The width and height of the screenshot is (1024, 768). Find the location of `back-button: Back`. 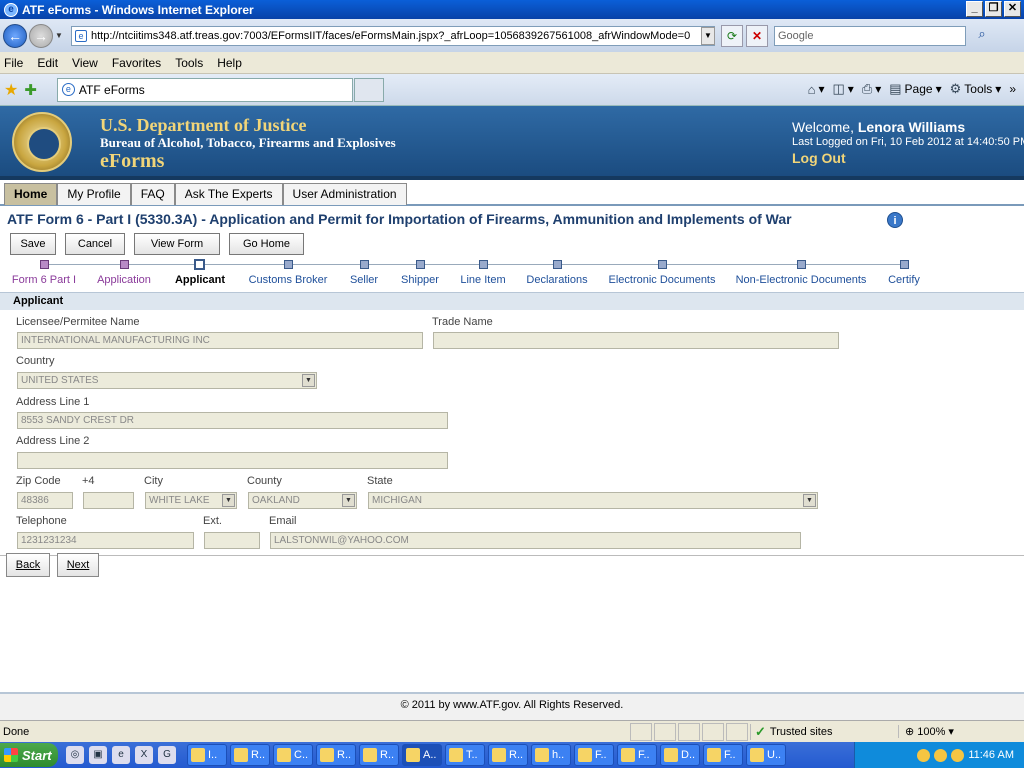

back-button: Back is located at coordinates (28, 565).